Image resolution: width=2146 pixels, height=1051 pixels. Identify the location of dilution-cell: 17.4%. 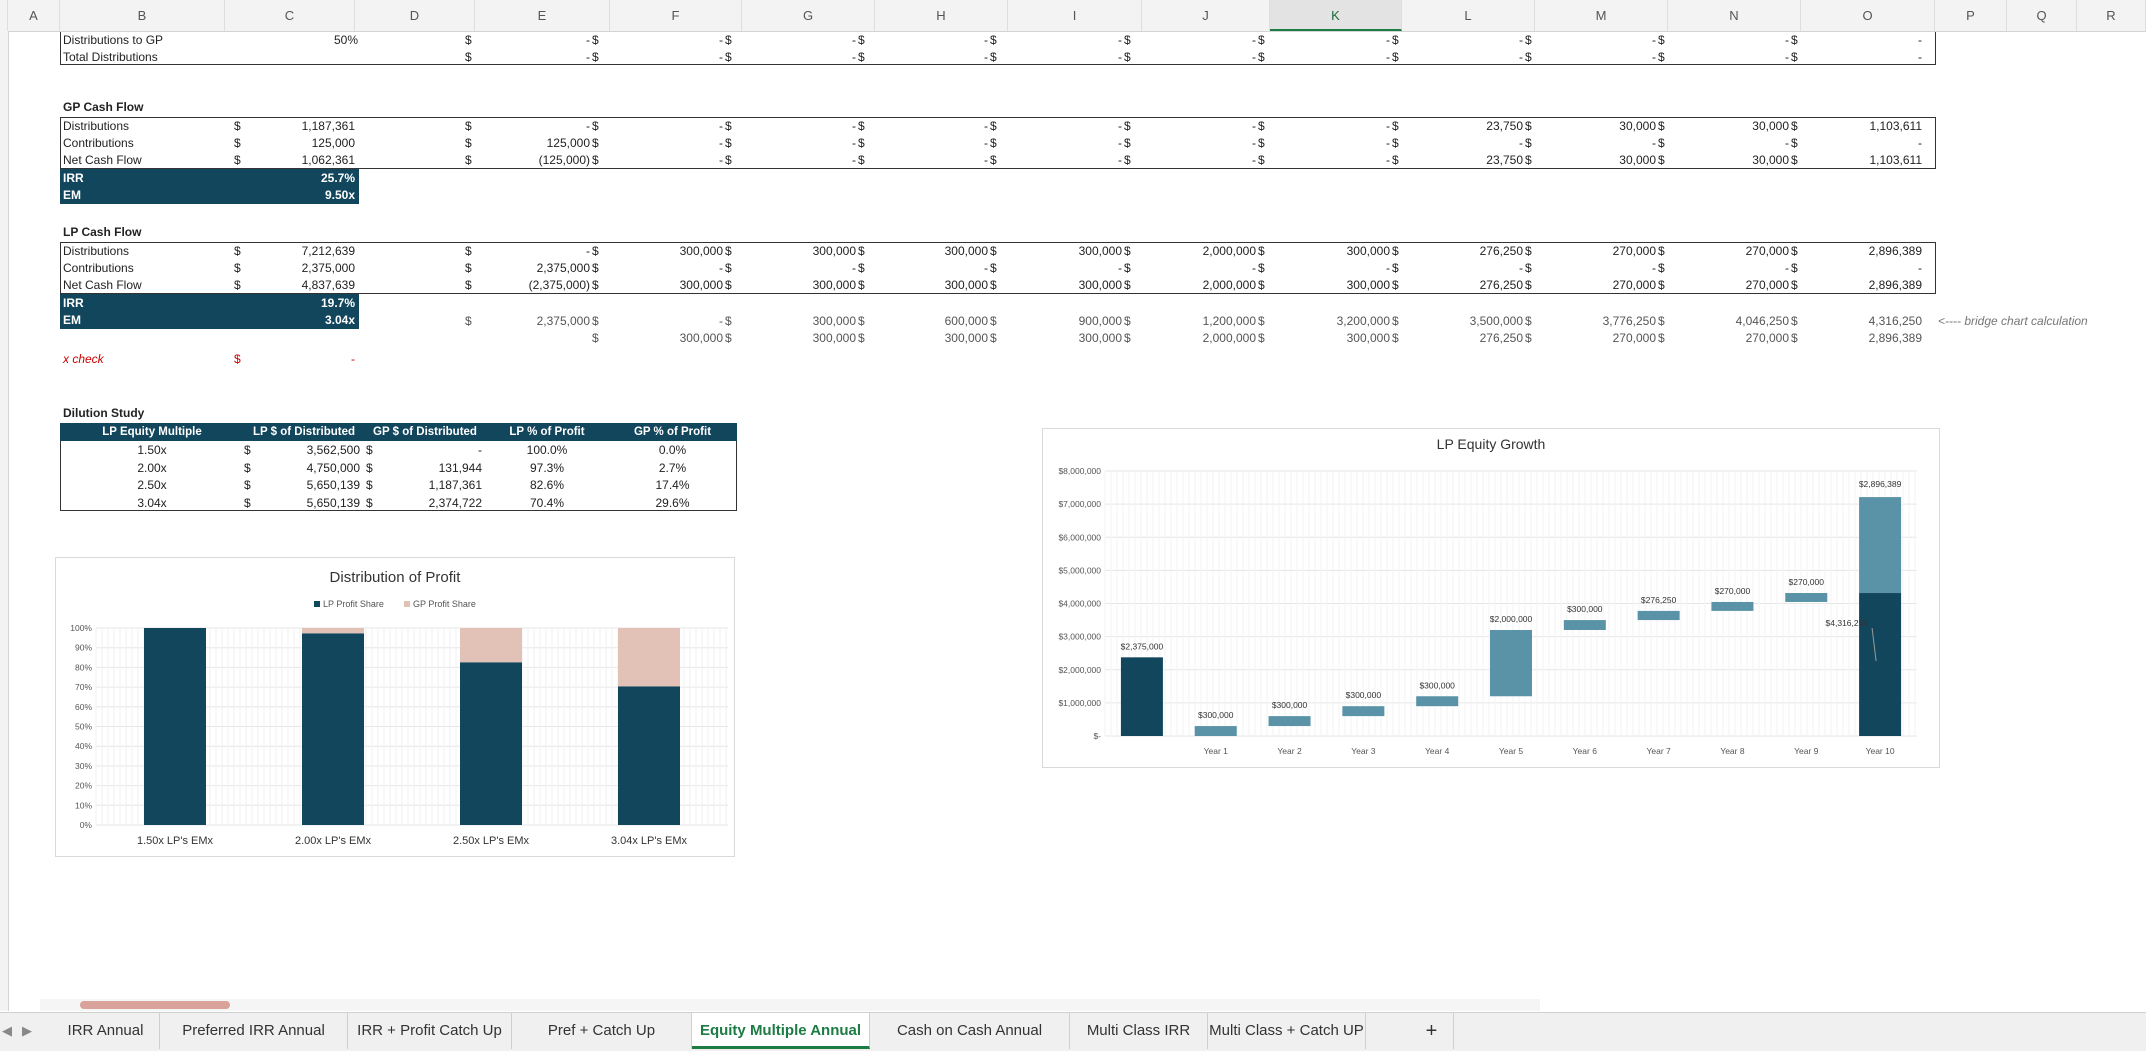
(672, 485).